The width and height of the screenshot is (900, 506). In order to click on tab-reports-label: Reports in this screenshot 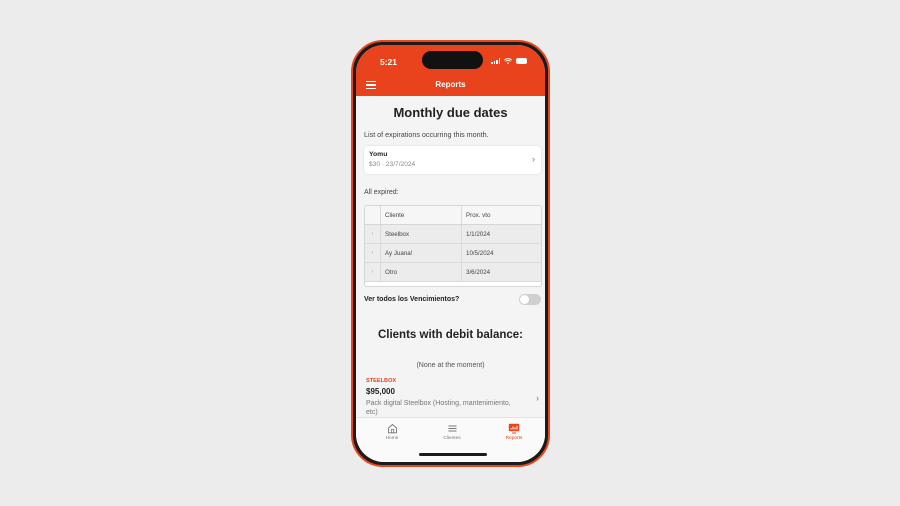, I will do `click(514, 438)`.